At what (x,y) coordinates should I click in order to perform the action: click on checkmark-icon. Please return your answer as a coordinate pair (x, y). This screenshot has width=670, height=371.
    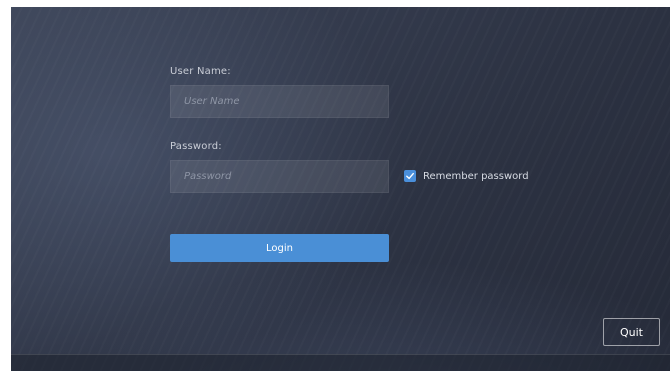
    Looking at the image, I should click on (410, 176).